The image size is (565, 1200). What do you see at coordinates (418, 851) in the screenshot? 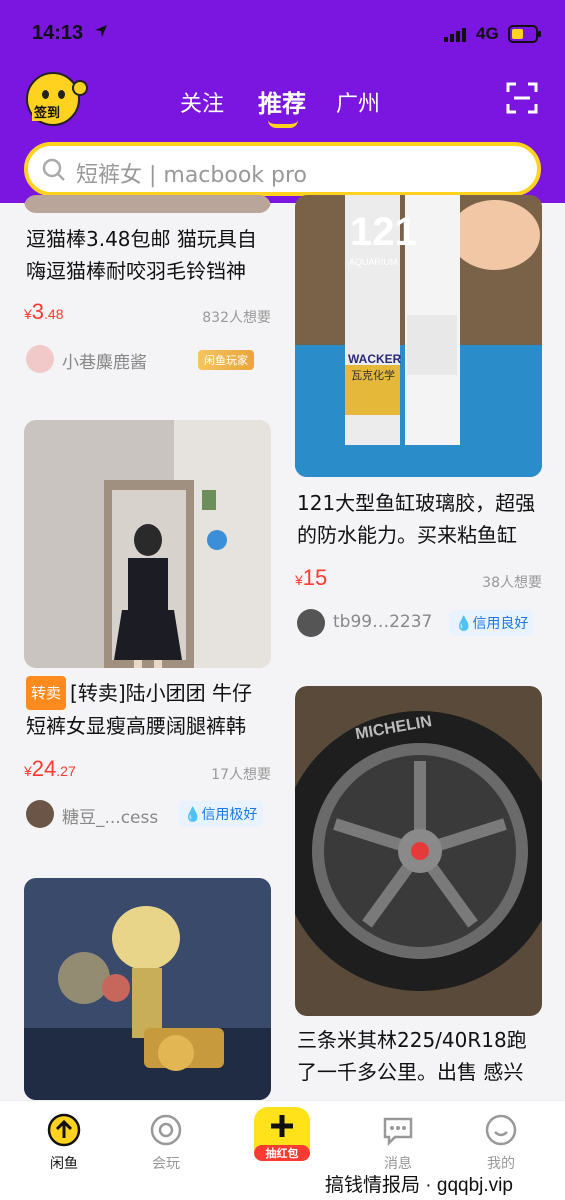
I see `product-image: MICHELIN` at bounding box center [418, 851].